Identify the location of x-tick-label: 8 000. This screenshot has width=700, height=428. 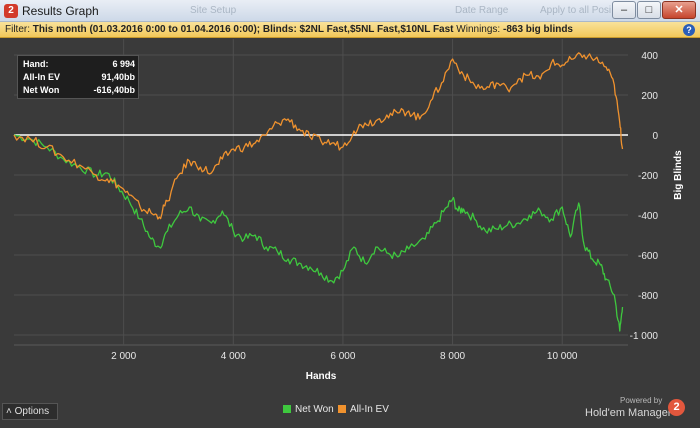
(452, 356).